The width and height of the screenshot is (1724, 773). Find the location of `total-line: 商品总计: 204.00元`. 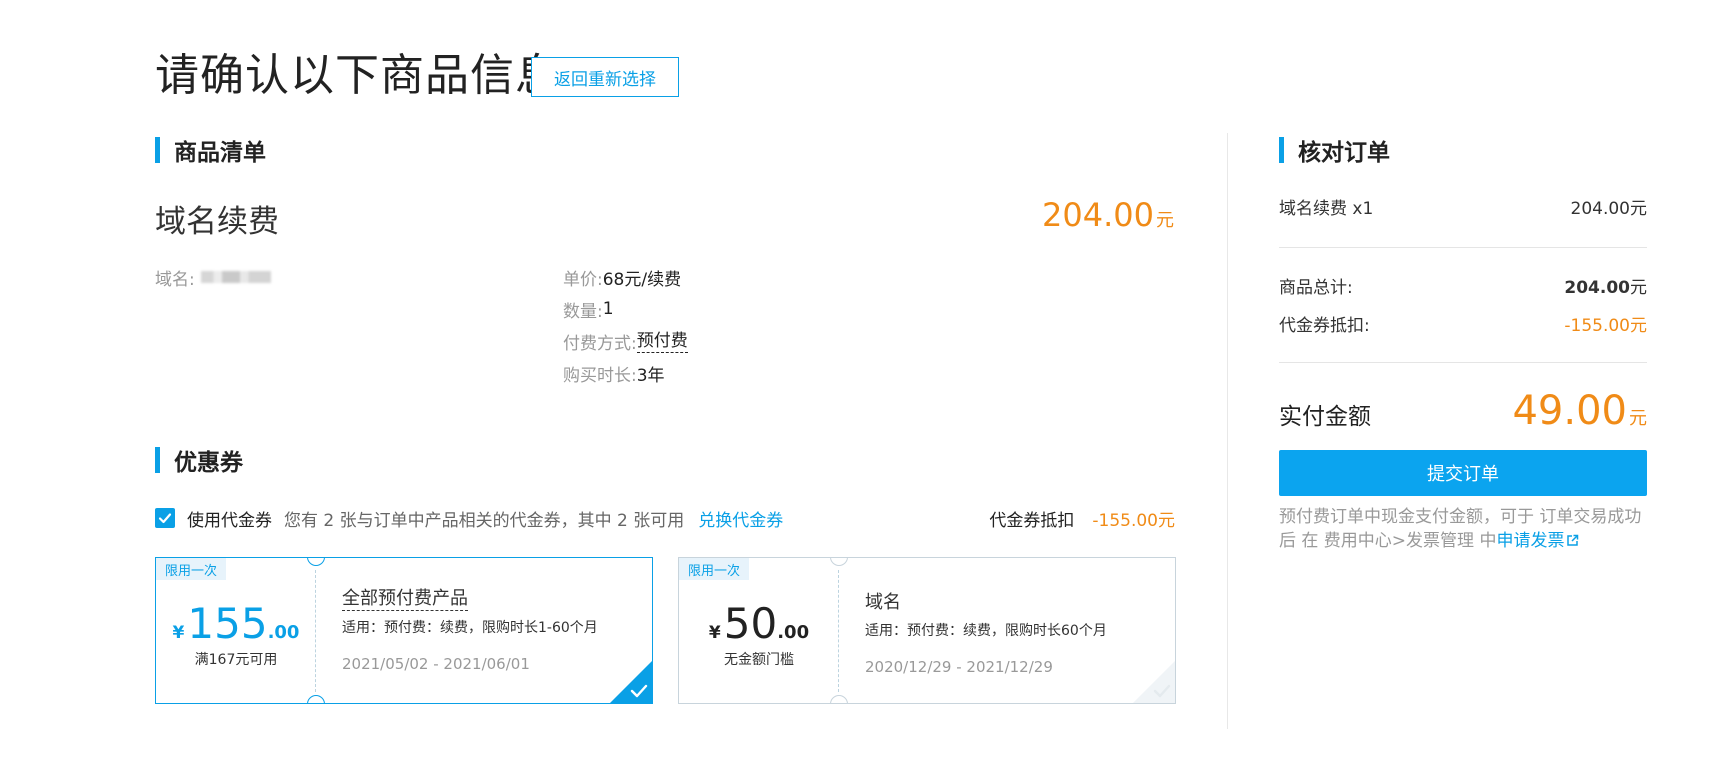

total-line: 商品总计: 204.00元 is located at coordinates (1463, 285).